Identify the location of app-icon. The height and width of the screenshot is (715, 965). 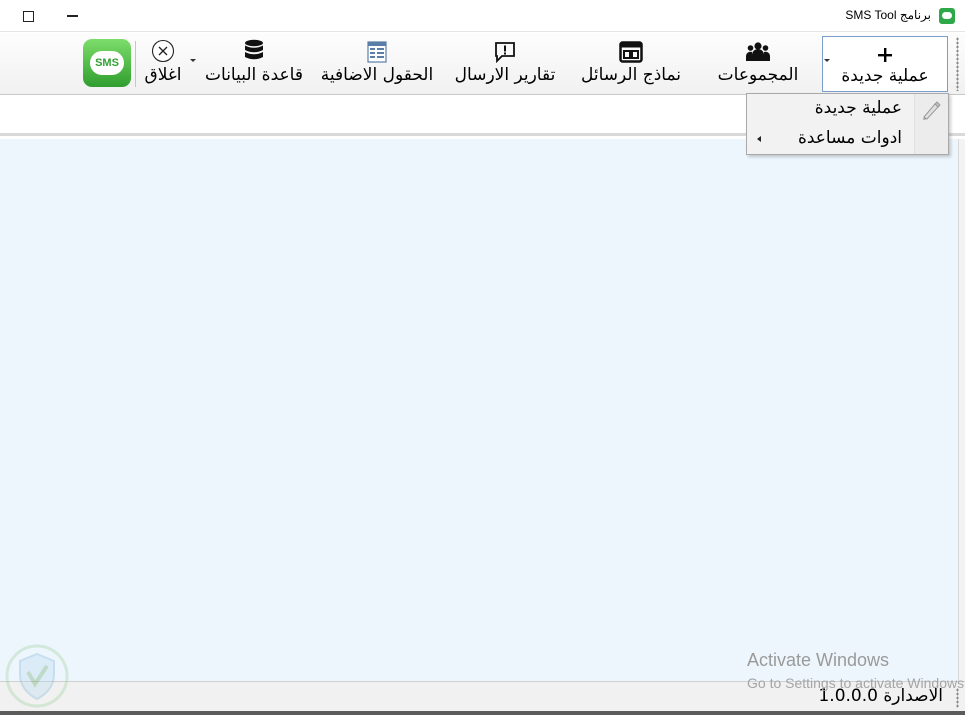
(947, 16).